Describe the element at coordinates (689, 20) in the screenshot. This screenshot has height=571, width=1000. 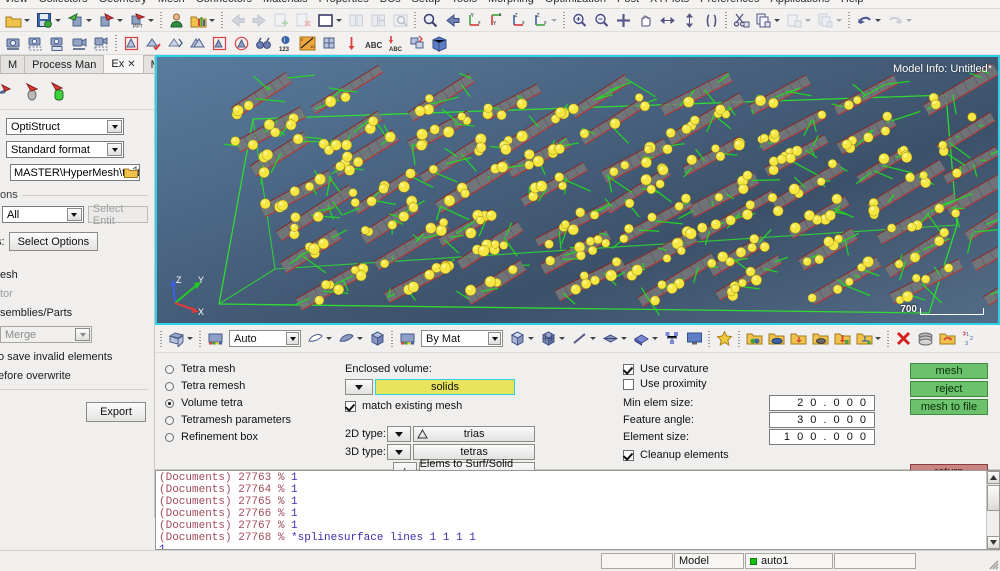
I see `rotate-vertical-icon` at that location.